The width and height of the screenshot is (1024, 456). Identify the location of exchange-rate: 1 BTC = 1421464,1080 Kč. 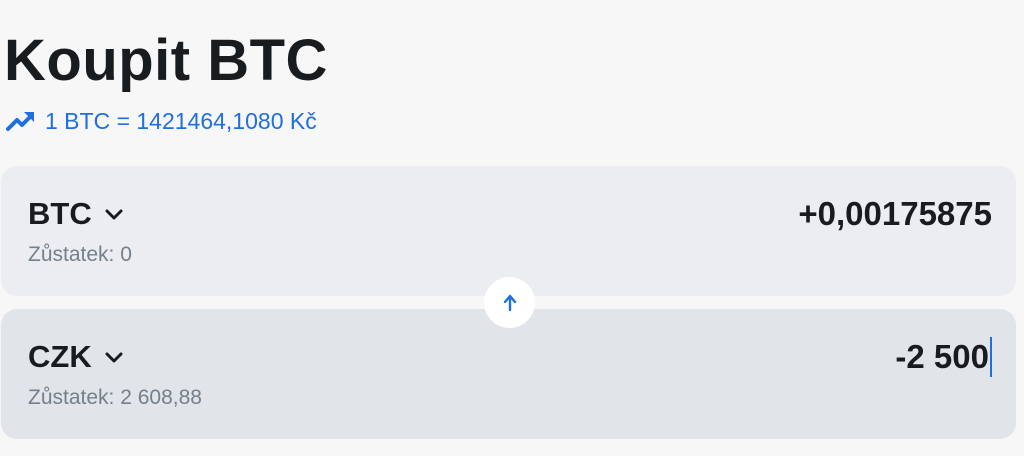
(161, 121).